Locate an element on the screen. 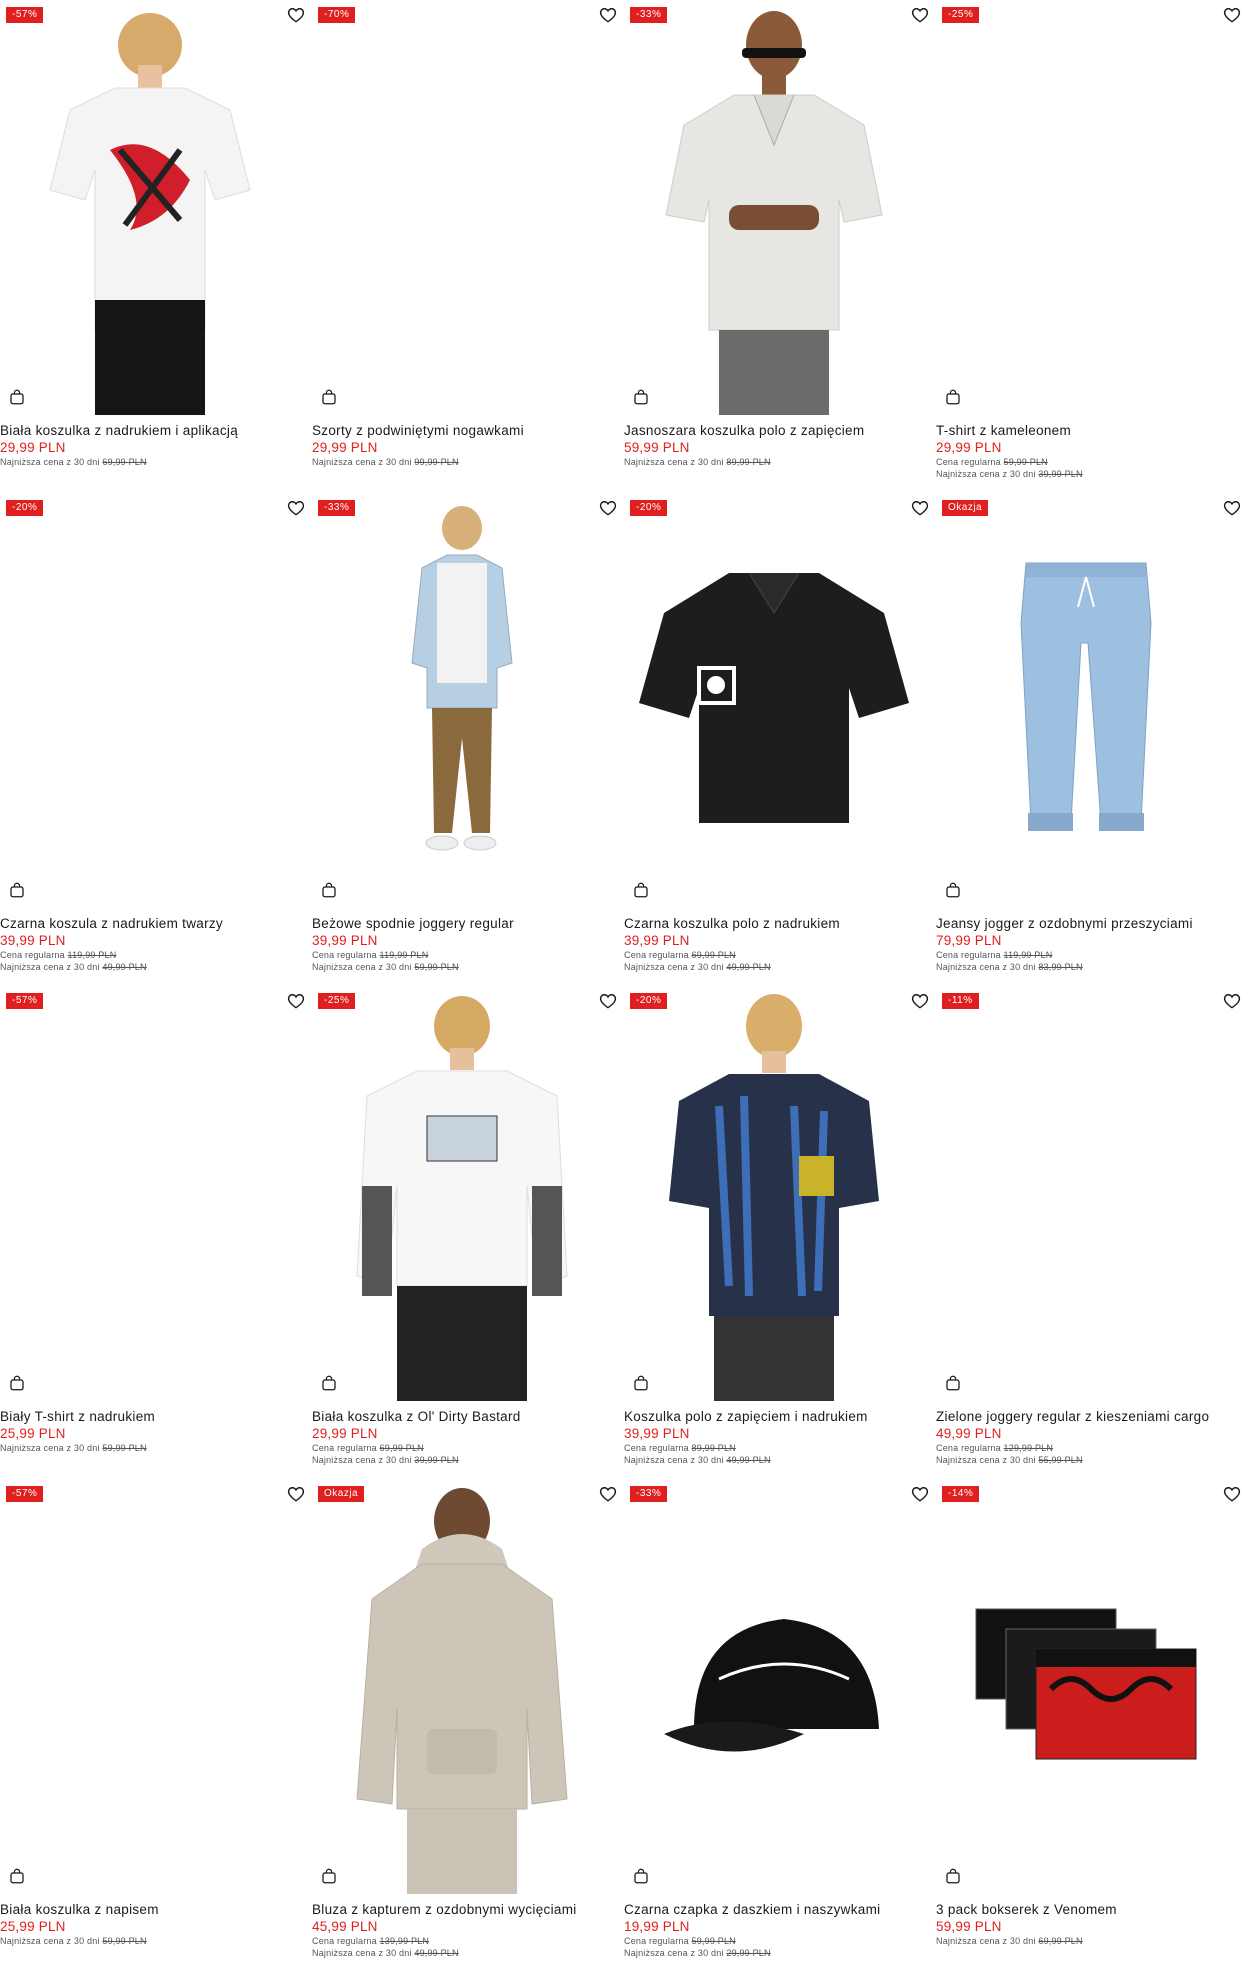  product-name: Beżowe spodnie joggery regular is located at coordinates (465, 924).